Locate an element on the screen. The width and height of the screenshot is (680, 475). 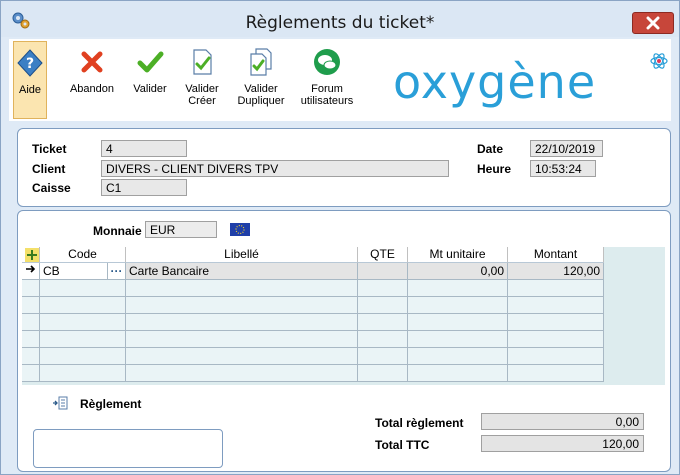
reglement-notes-box is located at coordinates (128, 448).